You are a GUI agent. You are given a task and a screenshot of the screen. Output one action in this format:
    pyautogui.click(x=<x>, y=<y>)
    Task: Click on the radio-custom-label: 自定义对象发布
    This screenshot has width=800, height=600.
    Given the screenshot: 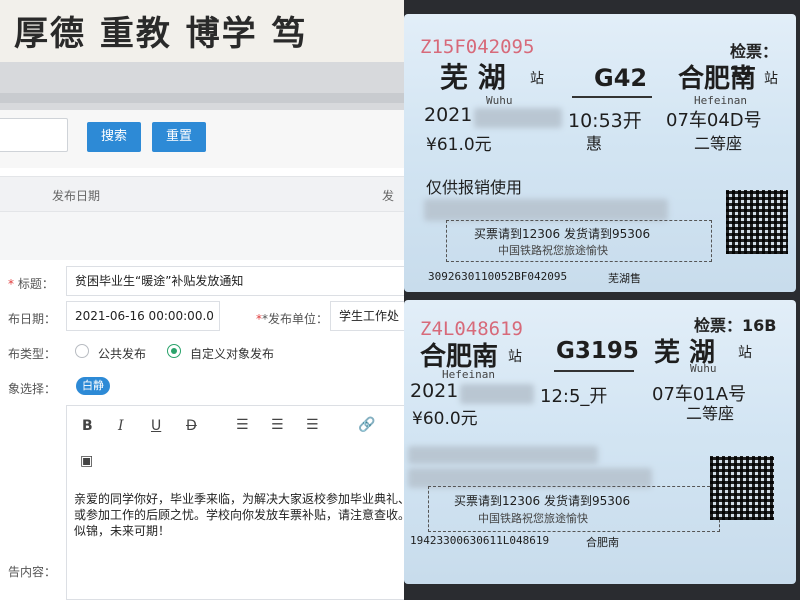 What is the action you would take?
    pyautogui.click(x=232, y=354)
    